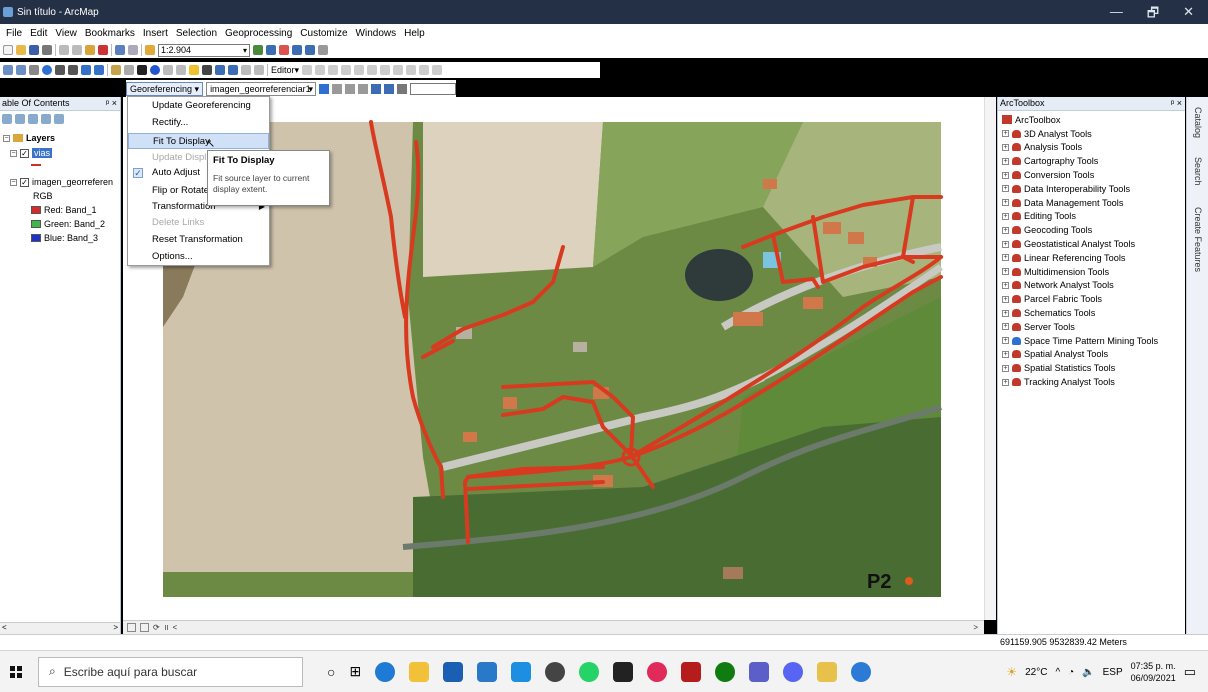 The height and width of the screenshot is (692, 1208). I want to click on undo-icon, so click(120, 50).